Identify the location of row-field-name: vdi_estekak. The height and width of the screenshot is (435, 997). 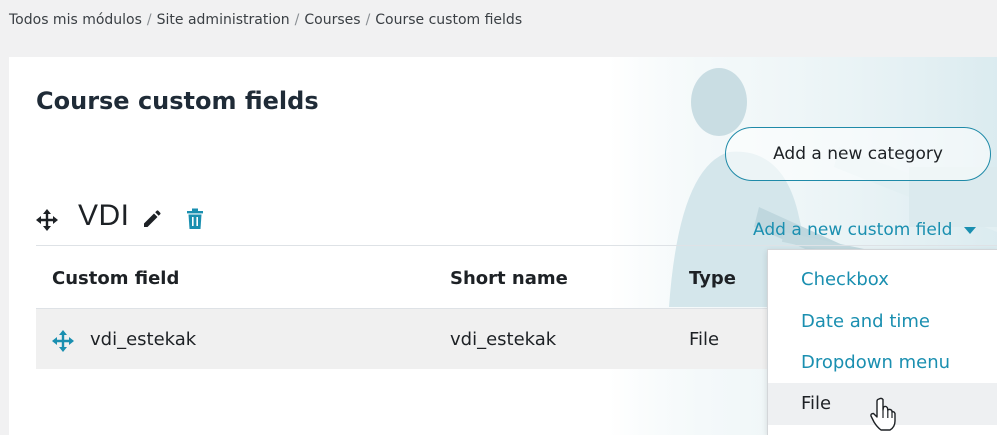
(143, 339).